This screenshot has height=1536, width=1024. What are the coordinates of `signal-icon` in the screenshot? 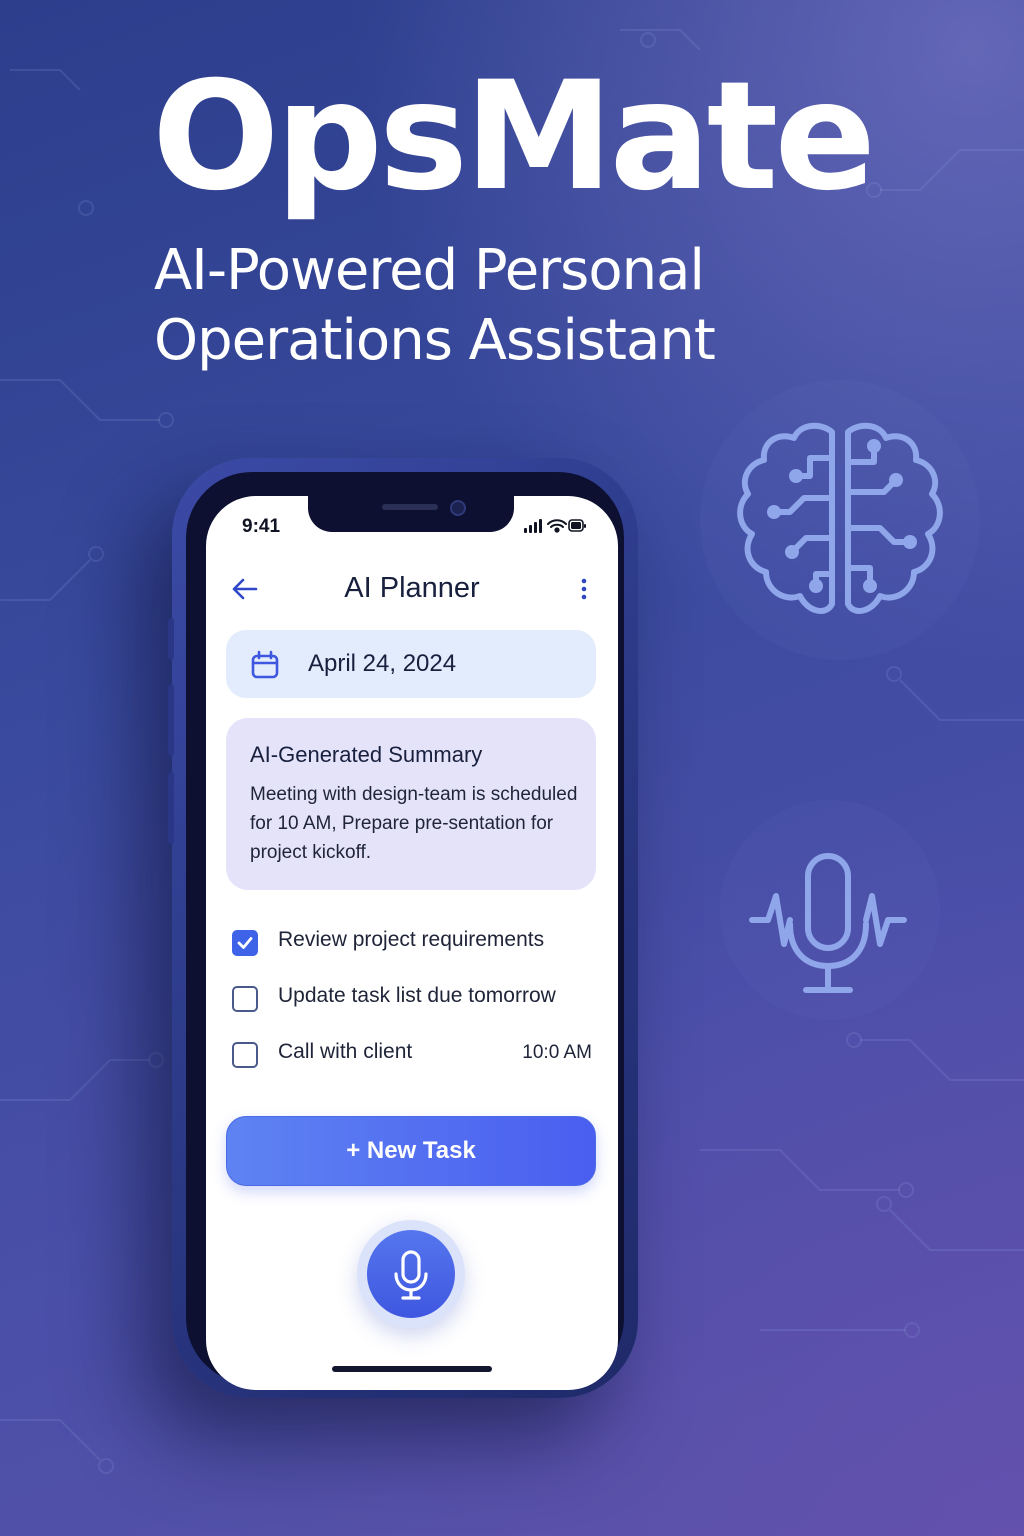 It's located at (533, 526).